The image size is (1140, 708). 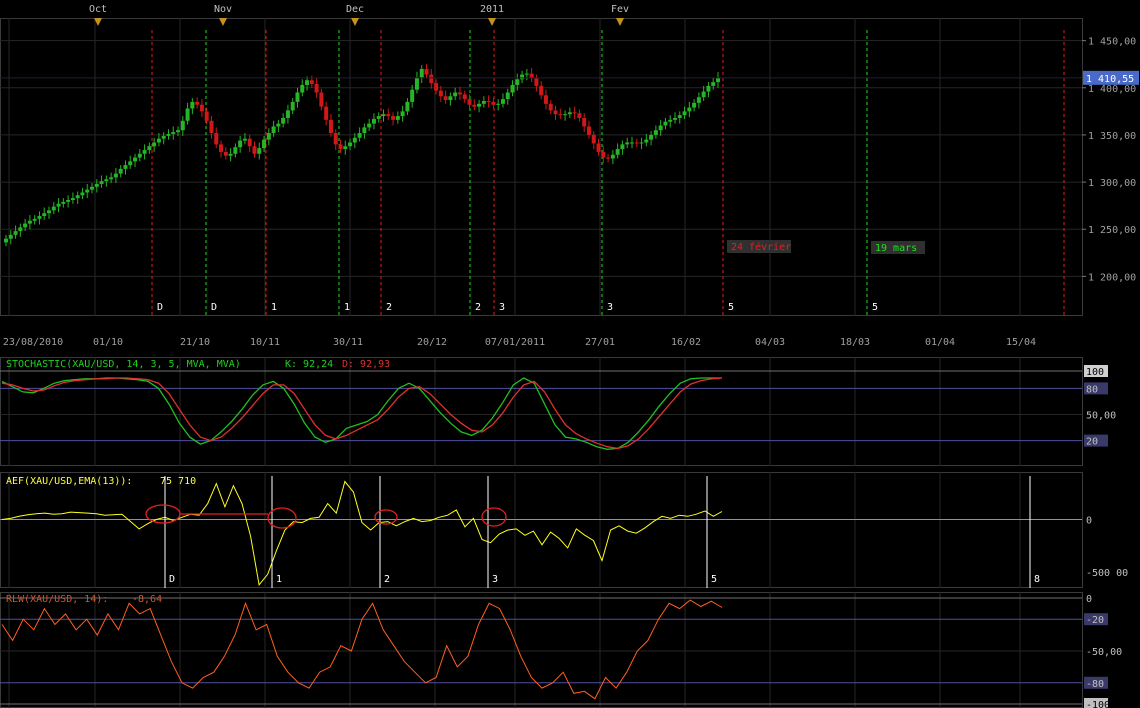 I want to click on rlw-value: -8,64, so click(x=147, y=599).